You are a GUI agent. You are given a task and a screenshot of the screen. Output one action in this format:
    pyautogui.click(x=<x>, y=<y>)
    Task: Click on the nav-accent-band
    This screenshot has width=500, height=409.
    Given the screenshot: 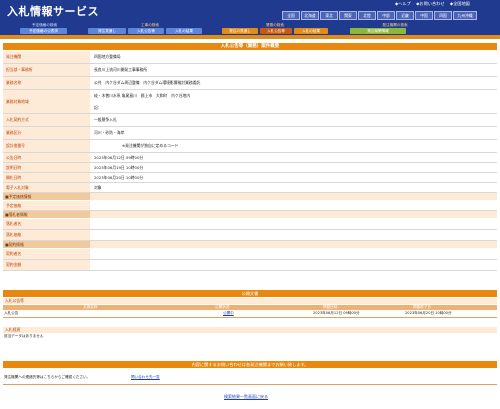 What is the action you would take?
    pyautogui.click(x=250, y=37)
    